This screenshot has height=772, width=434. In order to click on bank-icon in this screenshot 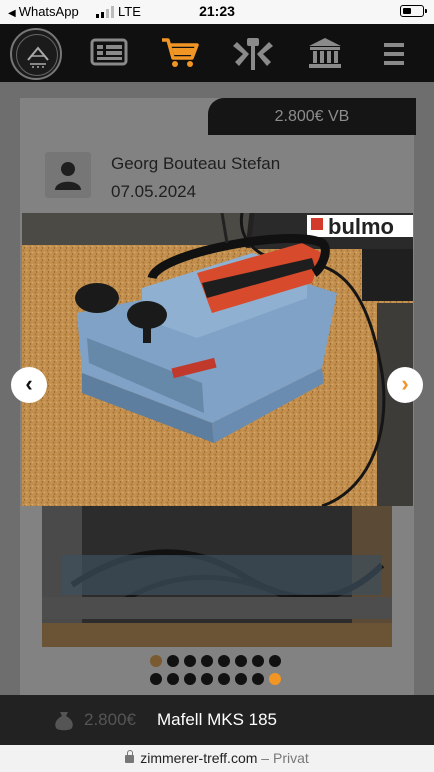, I will do `click(325, 53)`.